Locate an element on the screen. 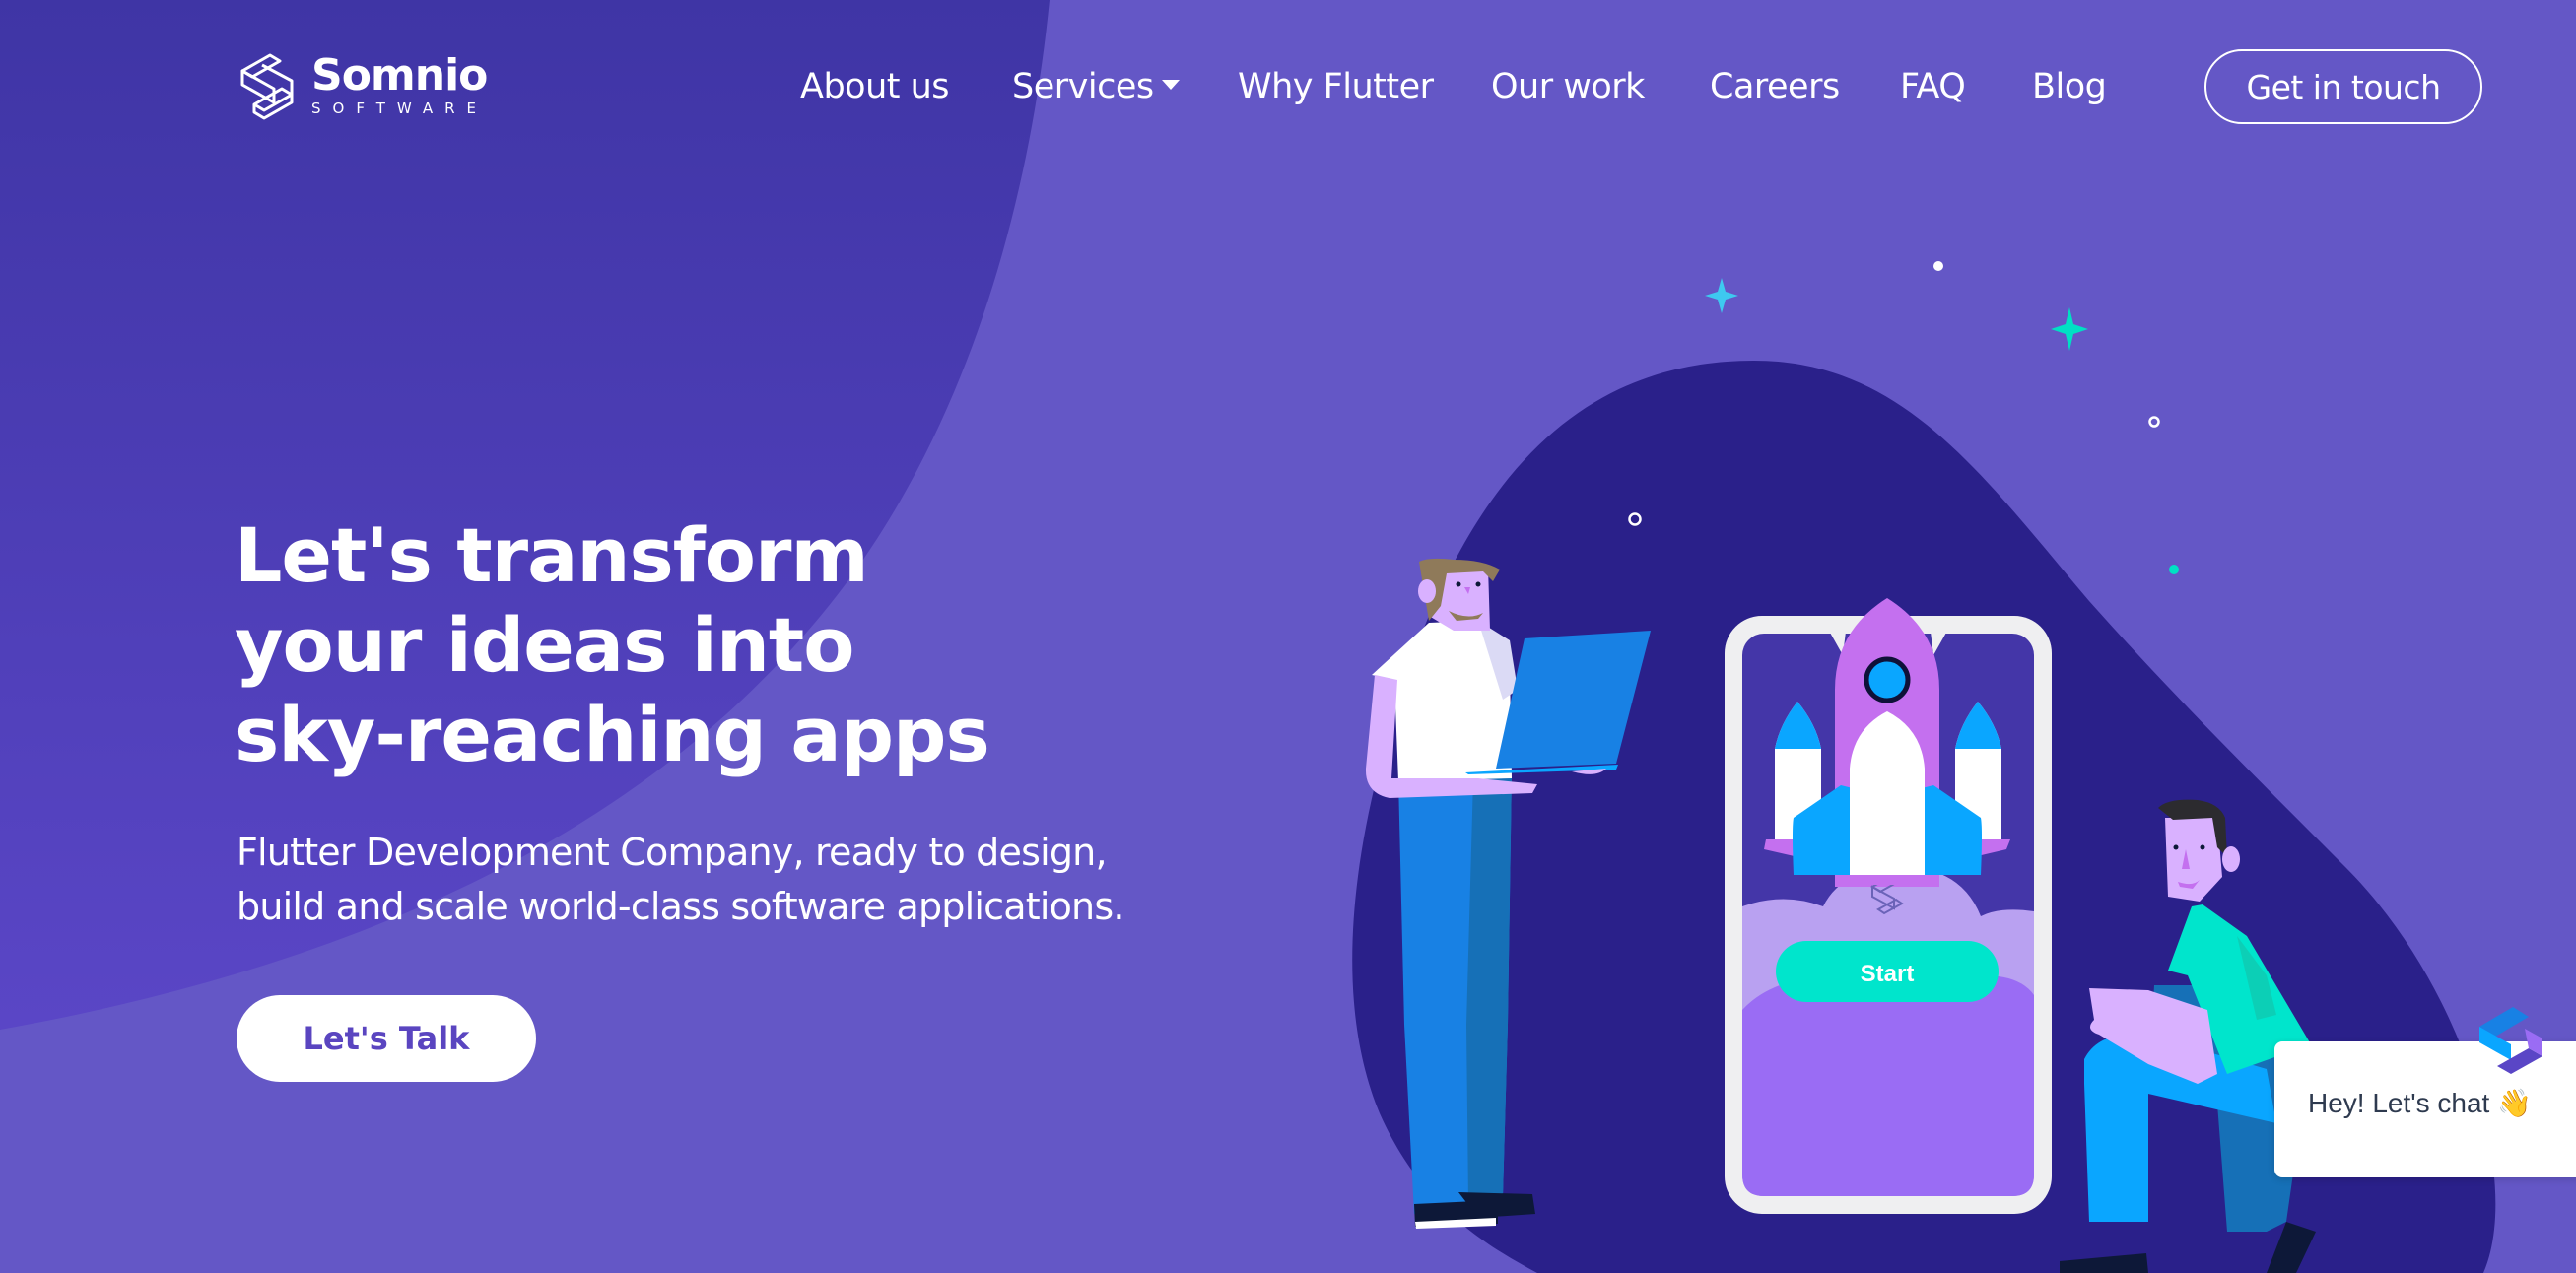 The height and width of the screenshot is (1273, 2576). person-with-laptop-illustration is located at coordinates (1508, 893).